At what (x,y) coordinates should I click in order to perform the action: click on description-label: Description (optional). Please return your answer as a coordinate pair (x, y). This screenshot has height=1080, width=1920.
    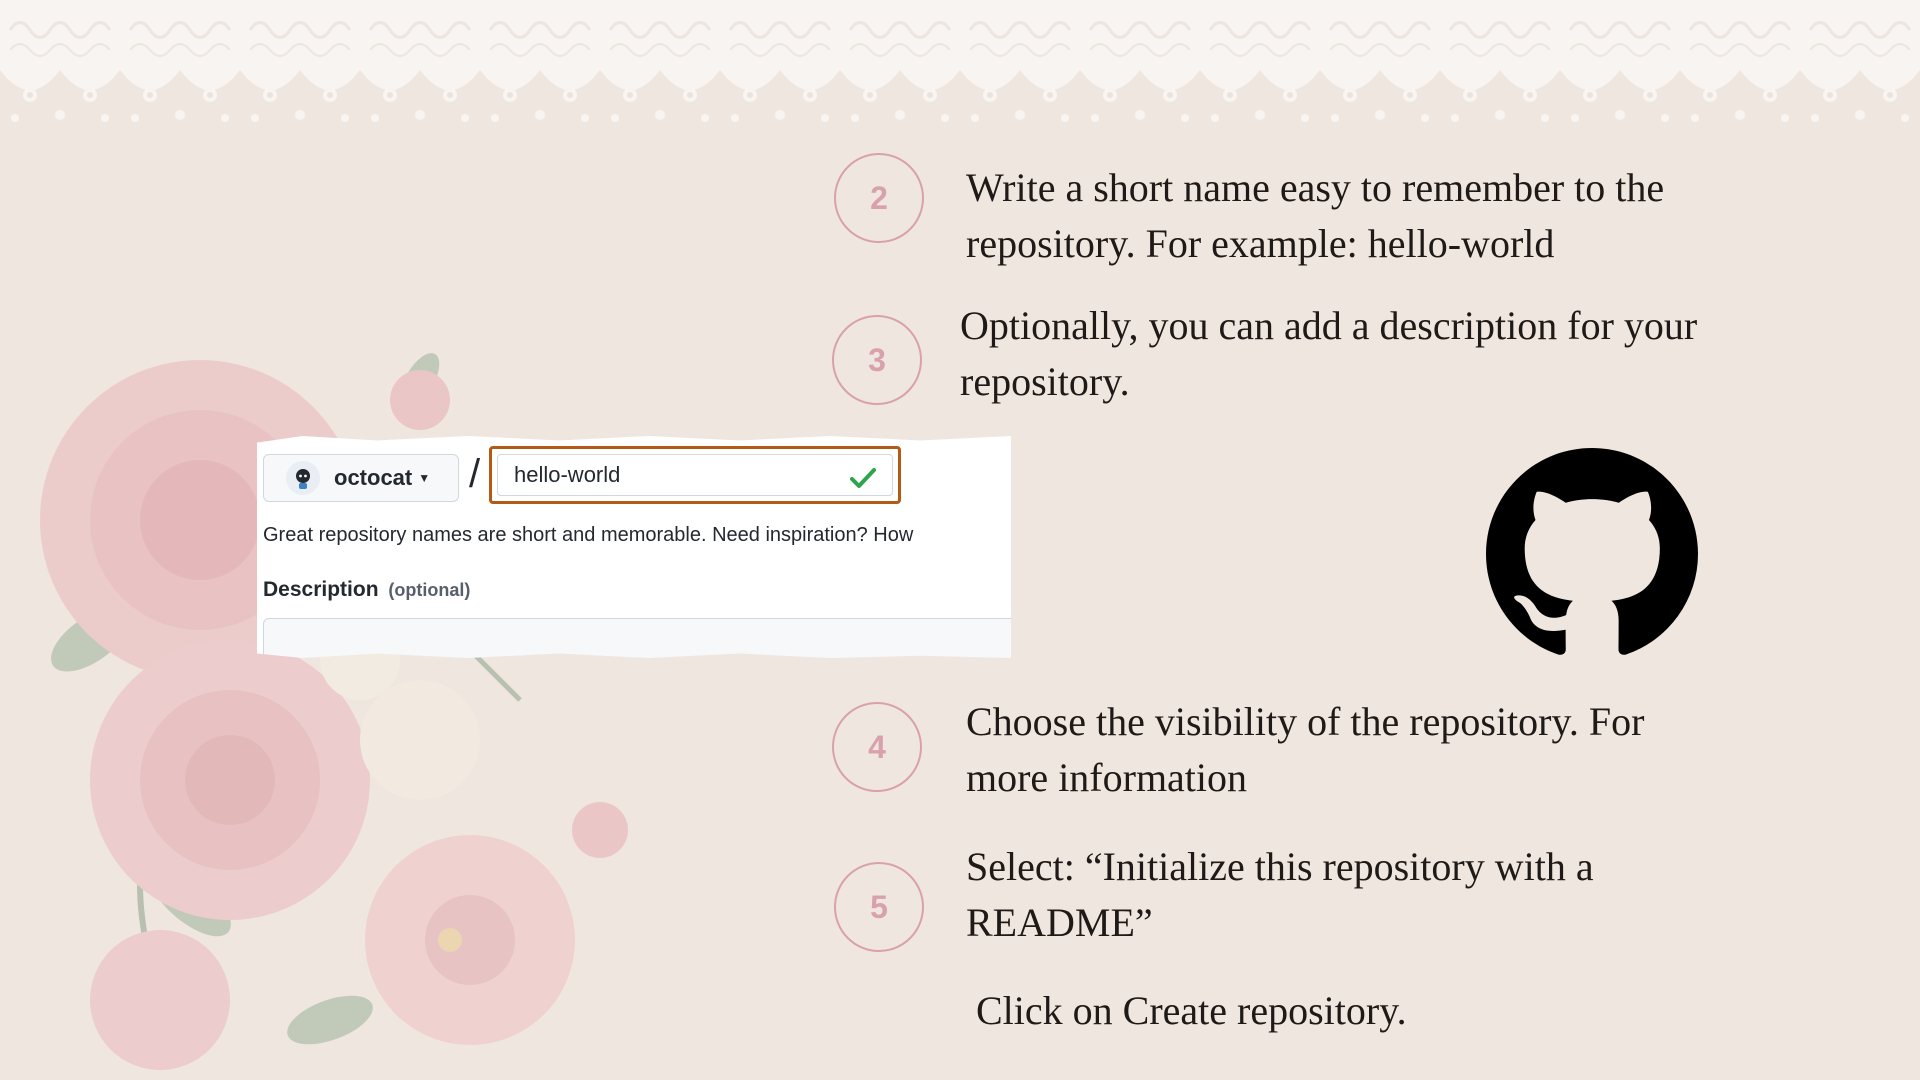
    Looking at the image, I should click on (366, 590).